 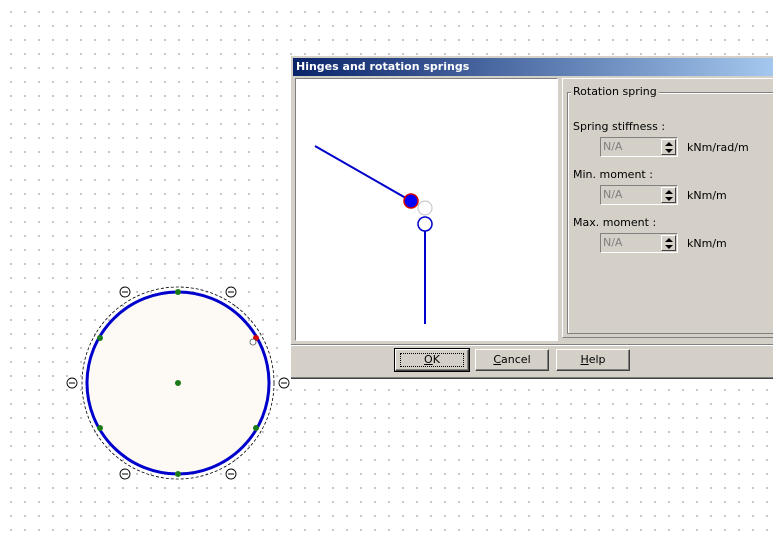 I want to click on max-moment-value: N/A, so click(x=613, y=242).